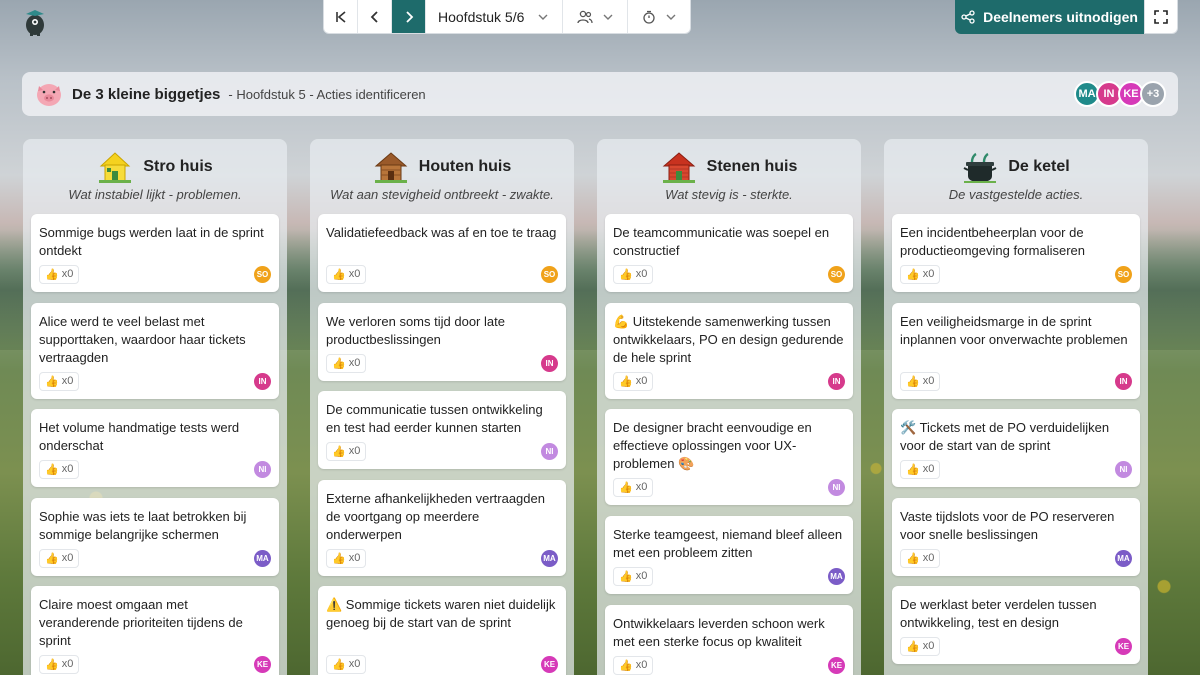 The width and height of the screenshot is (1200, 675). Describe the element at coordinates (596, 16) in the screenshot. I see `participants-select` at that location.